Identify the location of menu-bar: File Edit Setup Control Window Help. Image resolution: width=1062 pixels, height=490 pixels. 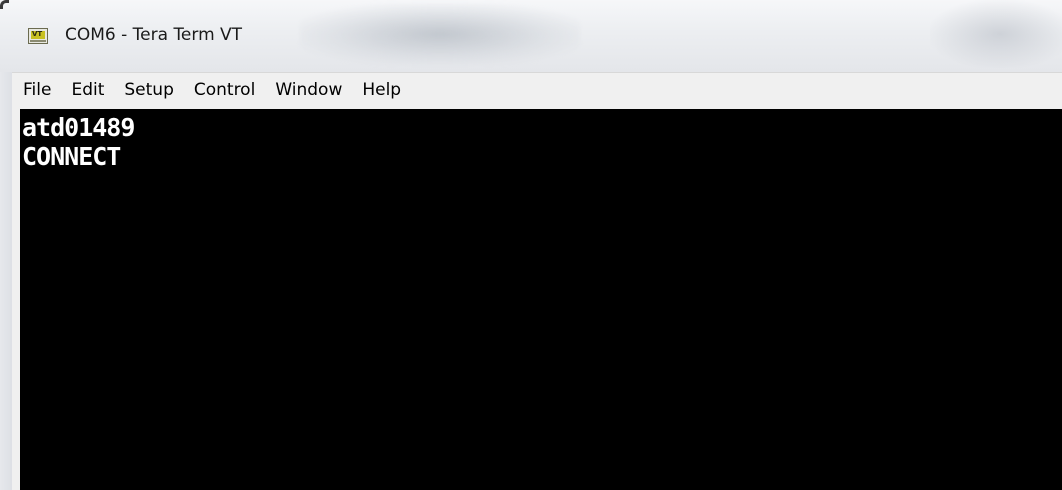
(537, 90).